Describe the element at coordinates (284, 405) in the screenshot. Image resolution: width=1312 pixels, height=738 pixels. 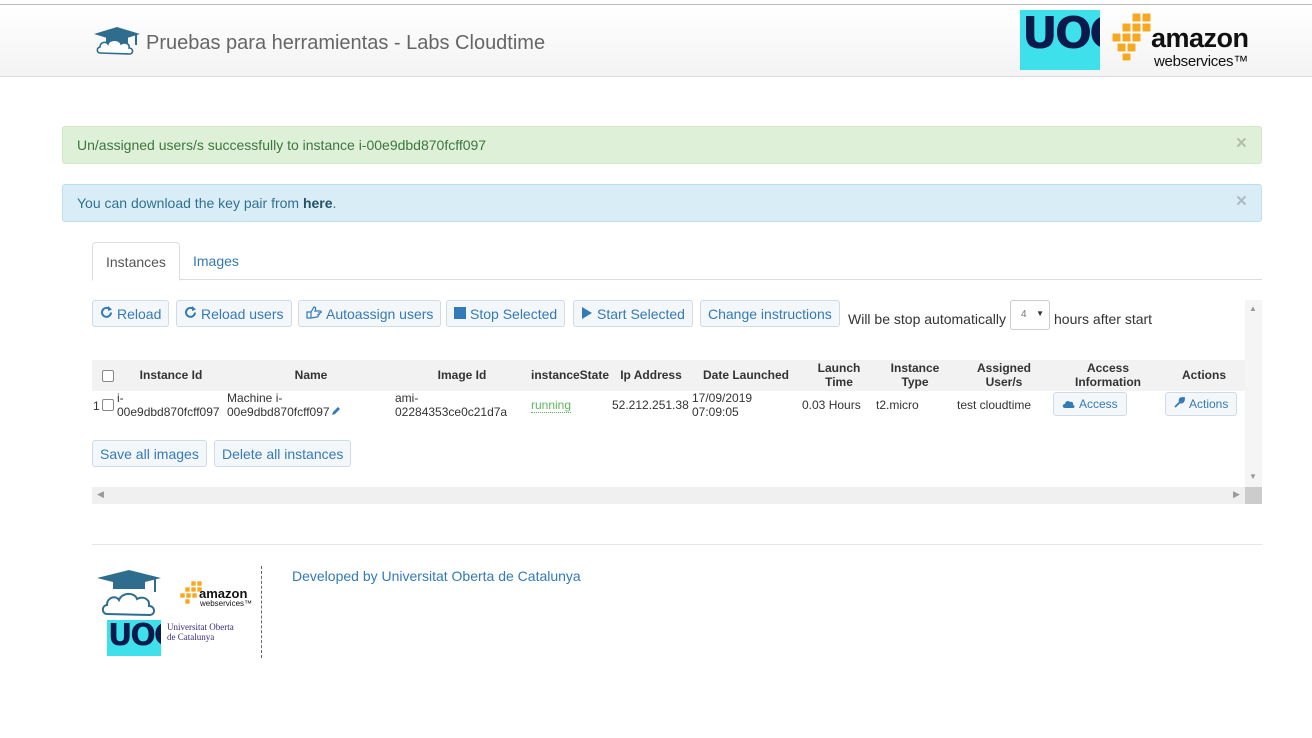
I see `row-name: Machine i- 00e9dbd870fcff097` at that location.